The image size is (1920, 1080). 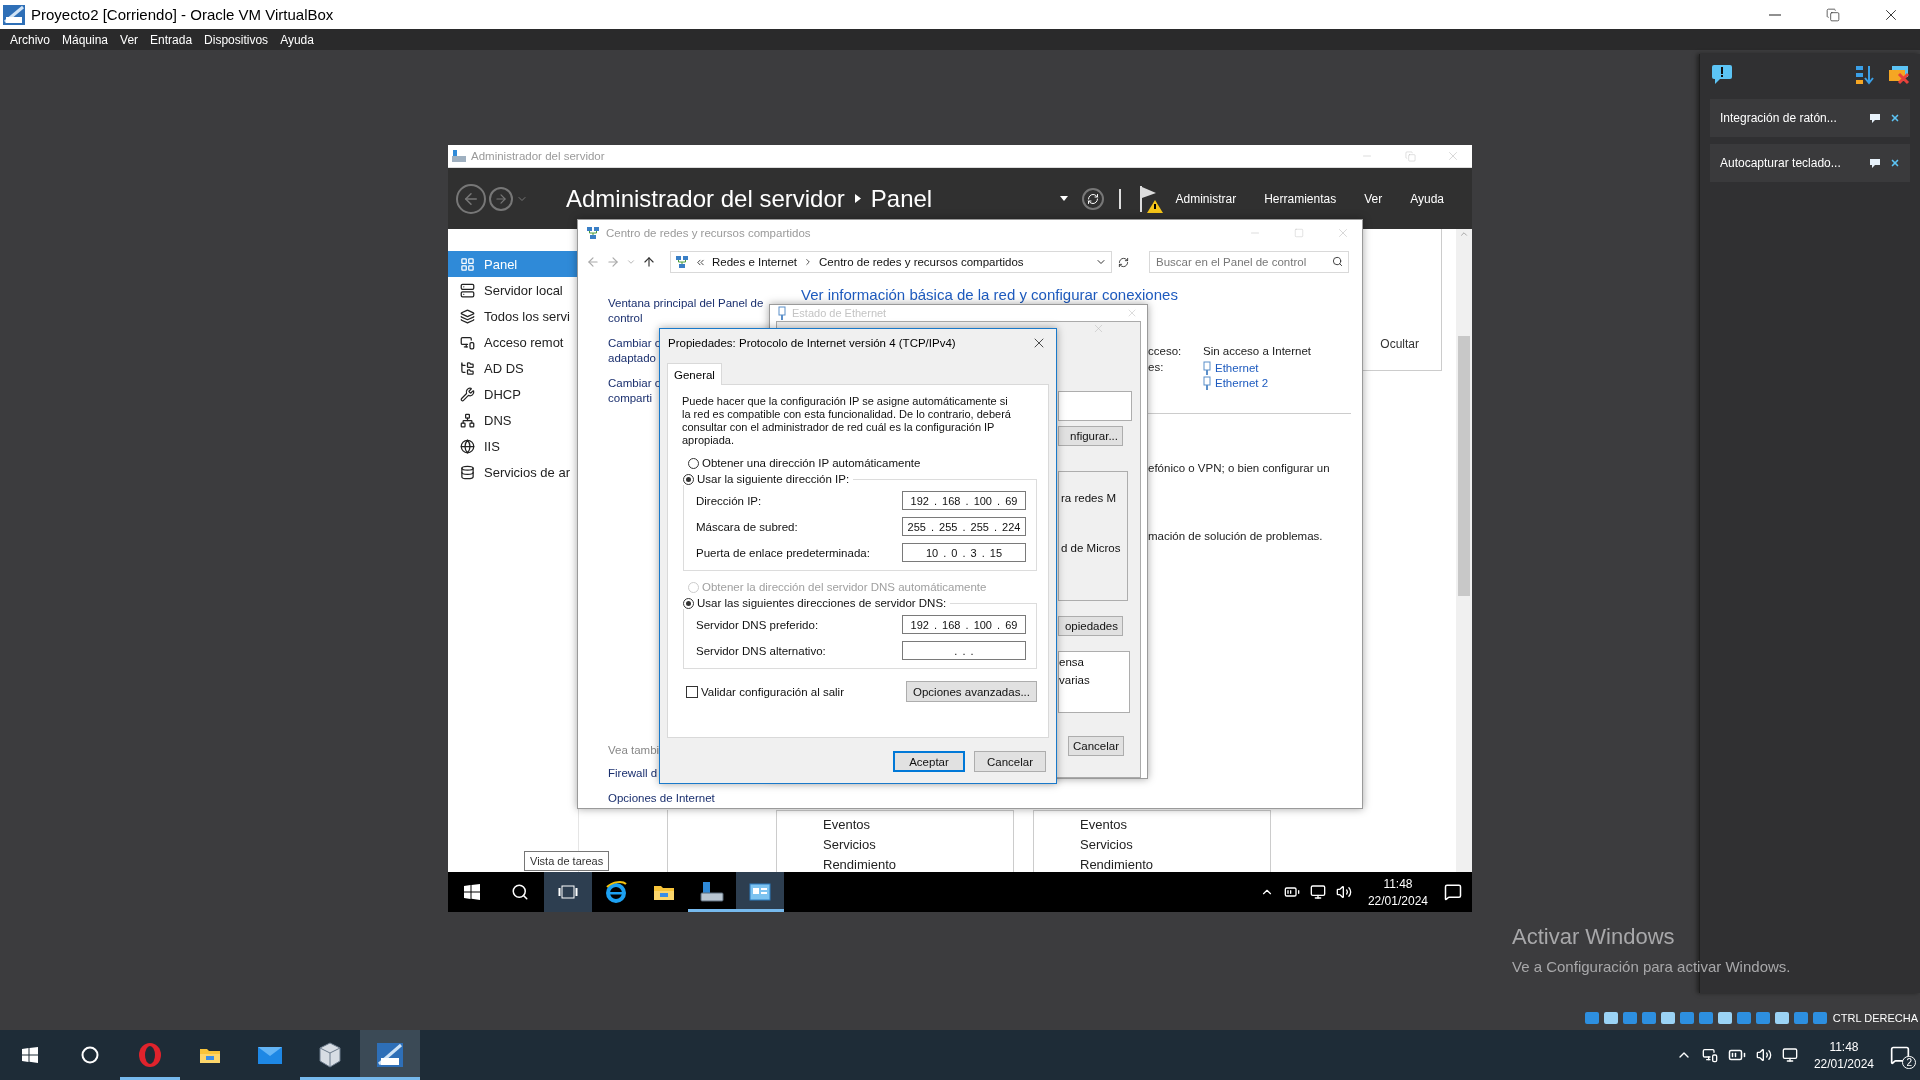 What do you see at coordinates (471, 198) in the screenshot?
I see `back-button` at bounding box center [471, 198].